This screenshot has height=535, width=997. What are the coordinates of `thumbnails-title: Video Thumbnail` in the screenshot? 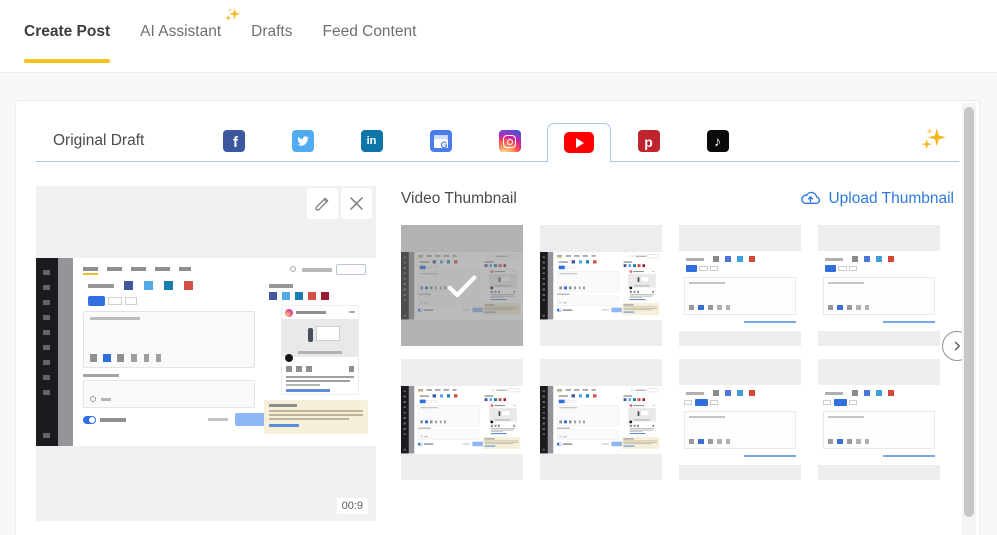 It's located at (459, 198).